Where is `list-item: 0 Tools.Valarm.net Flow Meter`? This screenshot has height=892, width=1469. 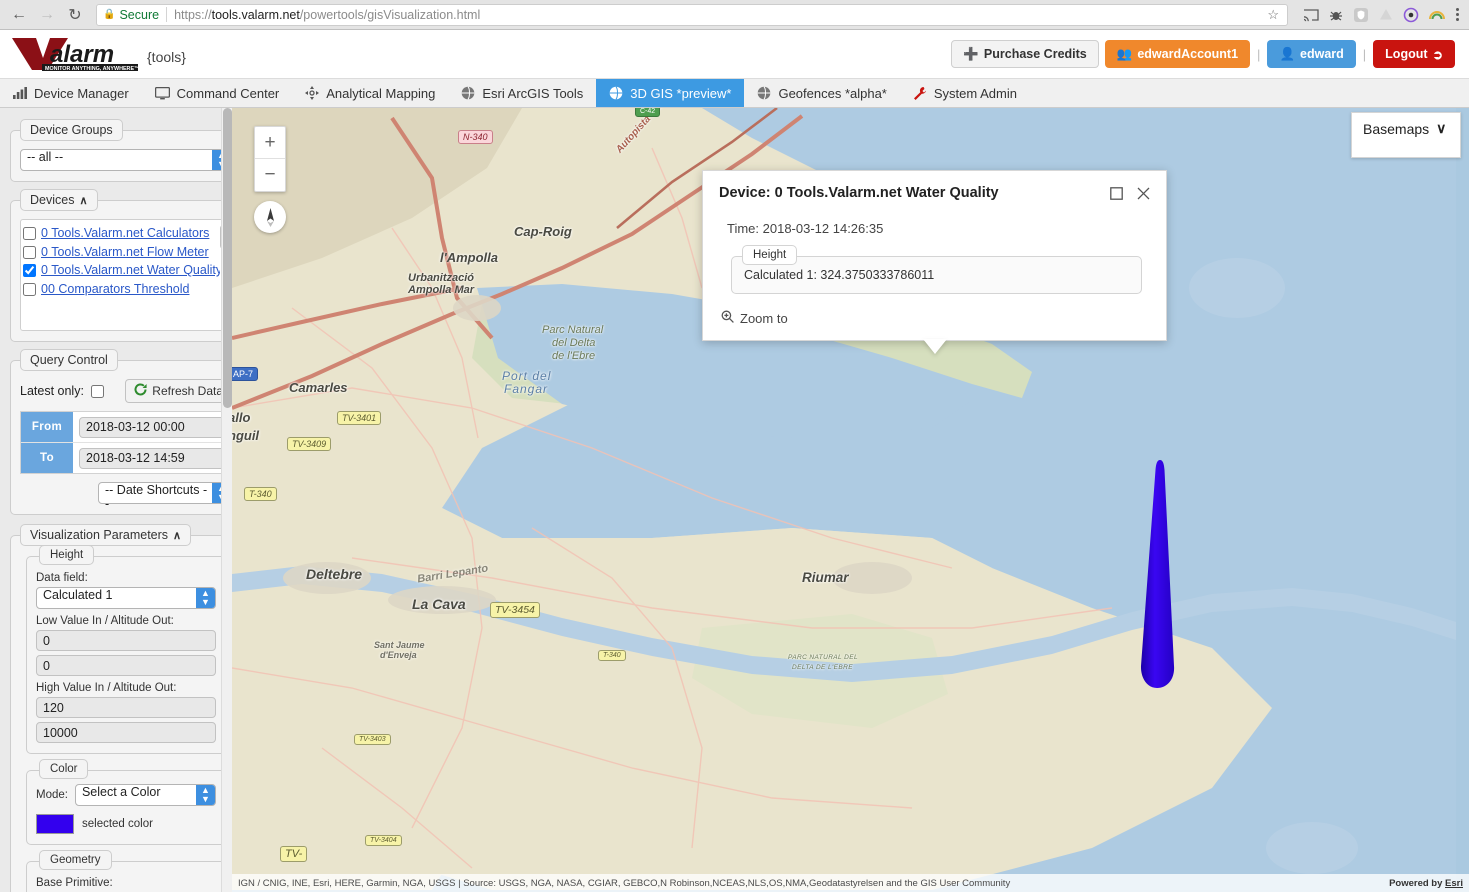 list-item: 0 Tools.Valarm.net Flow Meter is located at coordinates (125, 252).